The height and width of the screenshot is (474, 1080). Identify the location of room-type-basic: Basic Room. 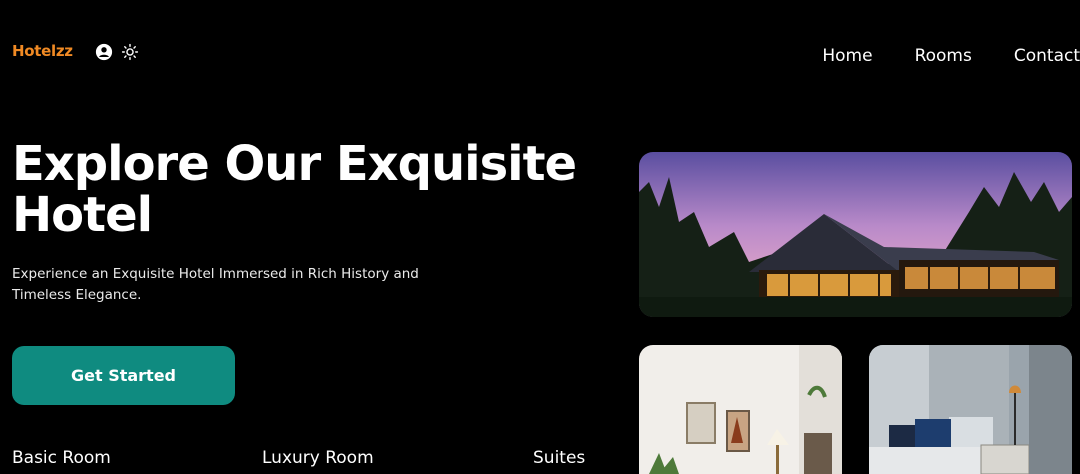
(61, 458).